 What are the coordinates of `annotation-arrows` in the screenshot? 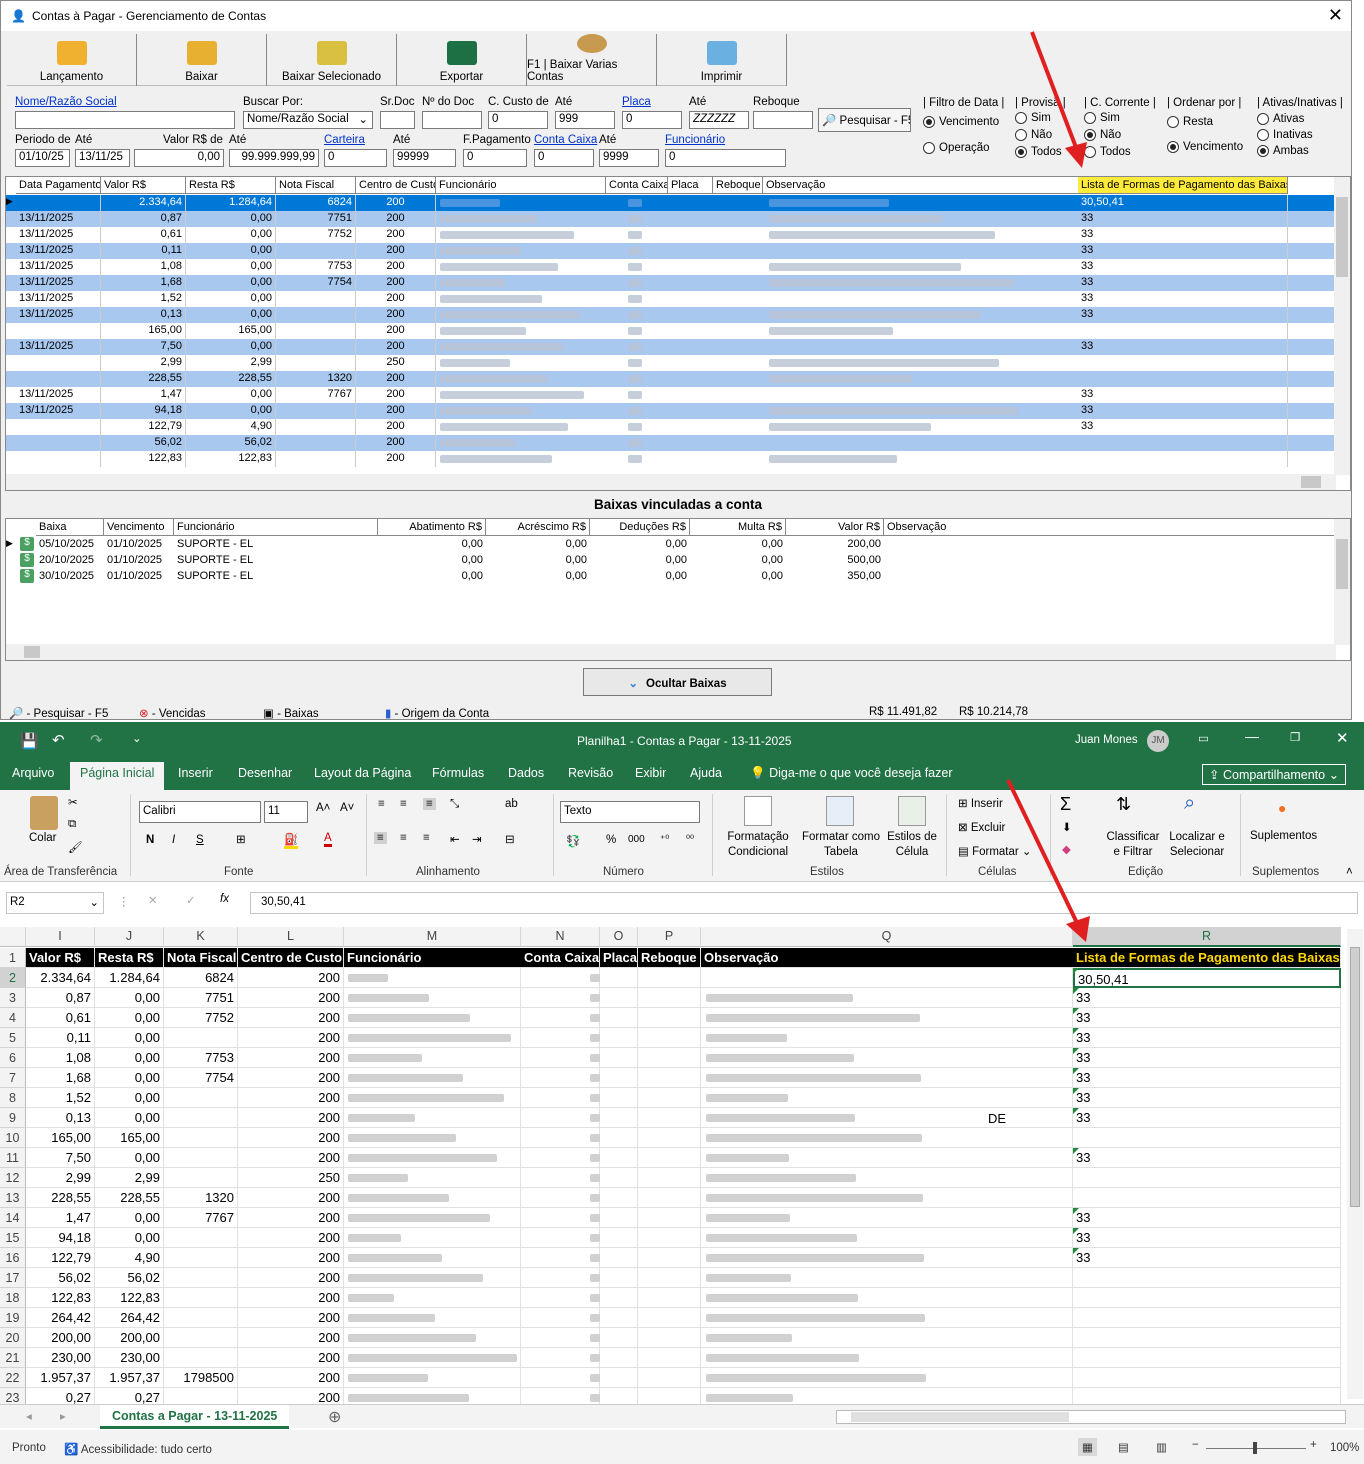 It's located at (1048, 486).